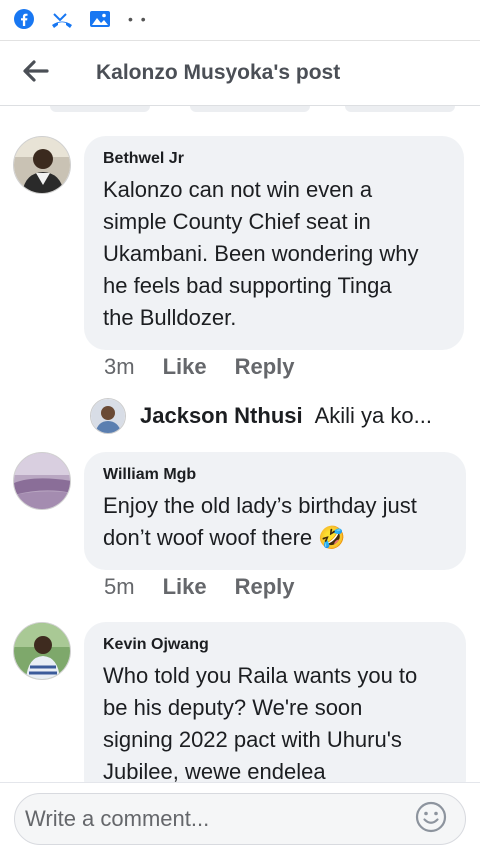  I want to click on page-title: Kalonzo Musyoka's post, so click(218, 72).